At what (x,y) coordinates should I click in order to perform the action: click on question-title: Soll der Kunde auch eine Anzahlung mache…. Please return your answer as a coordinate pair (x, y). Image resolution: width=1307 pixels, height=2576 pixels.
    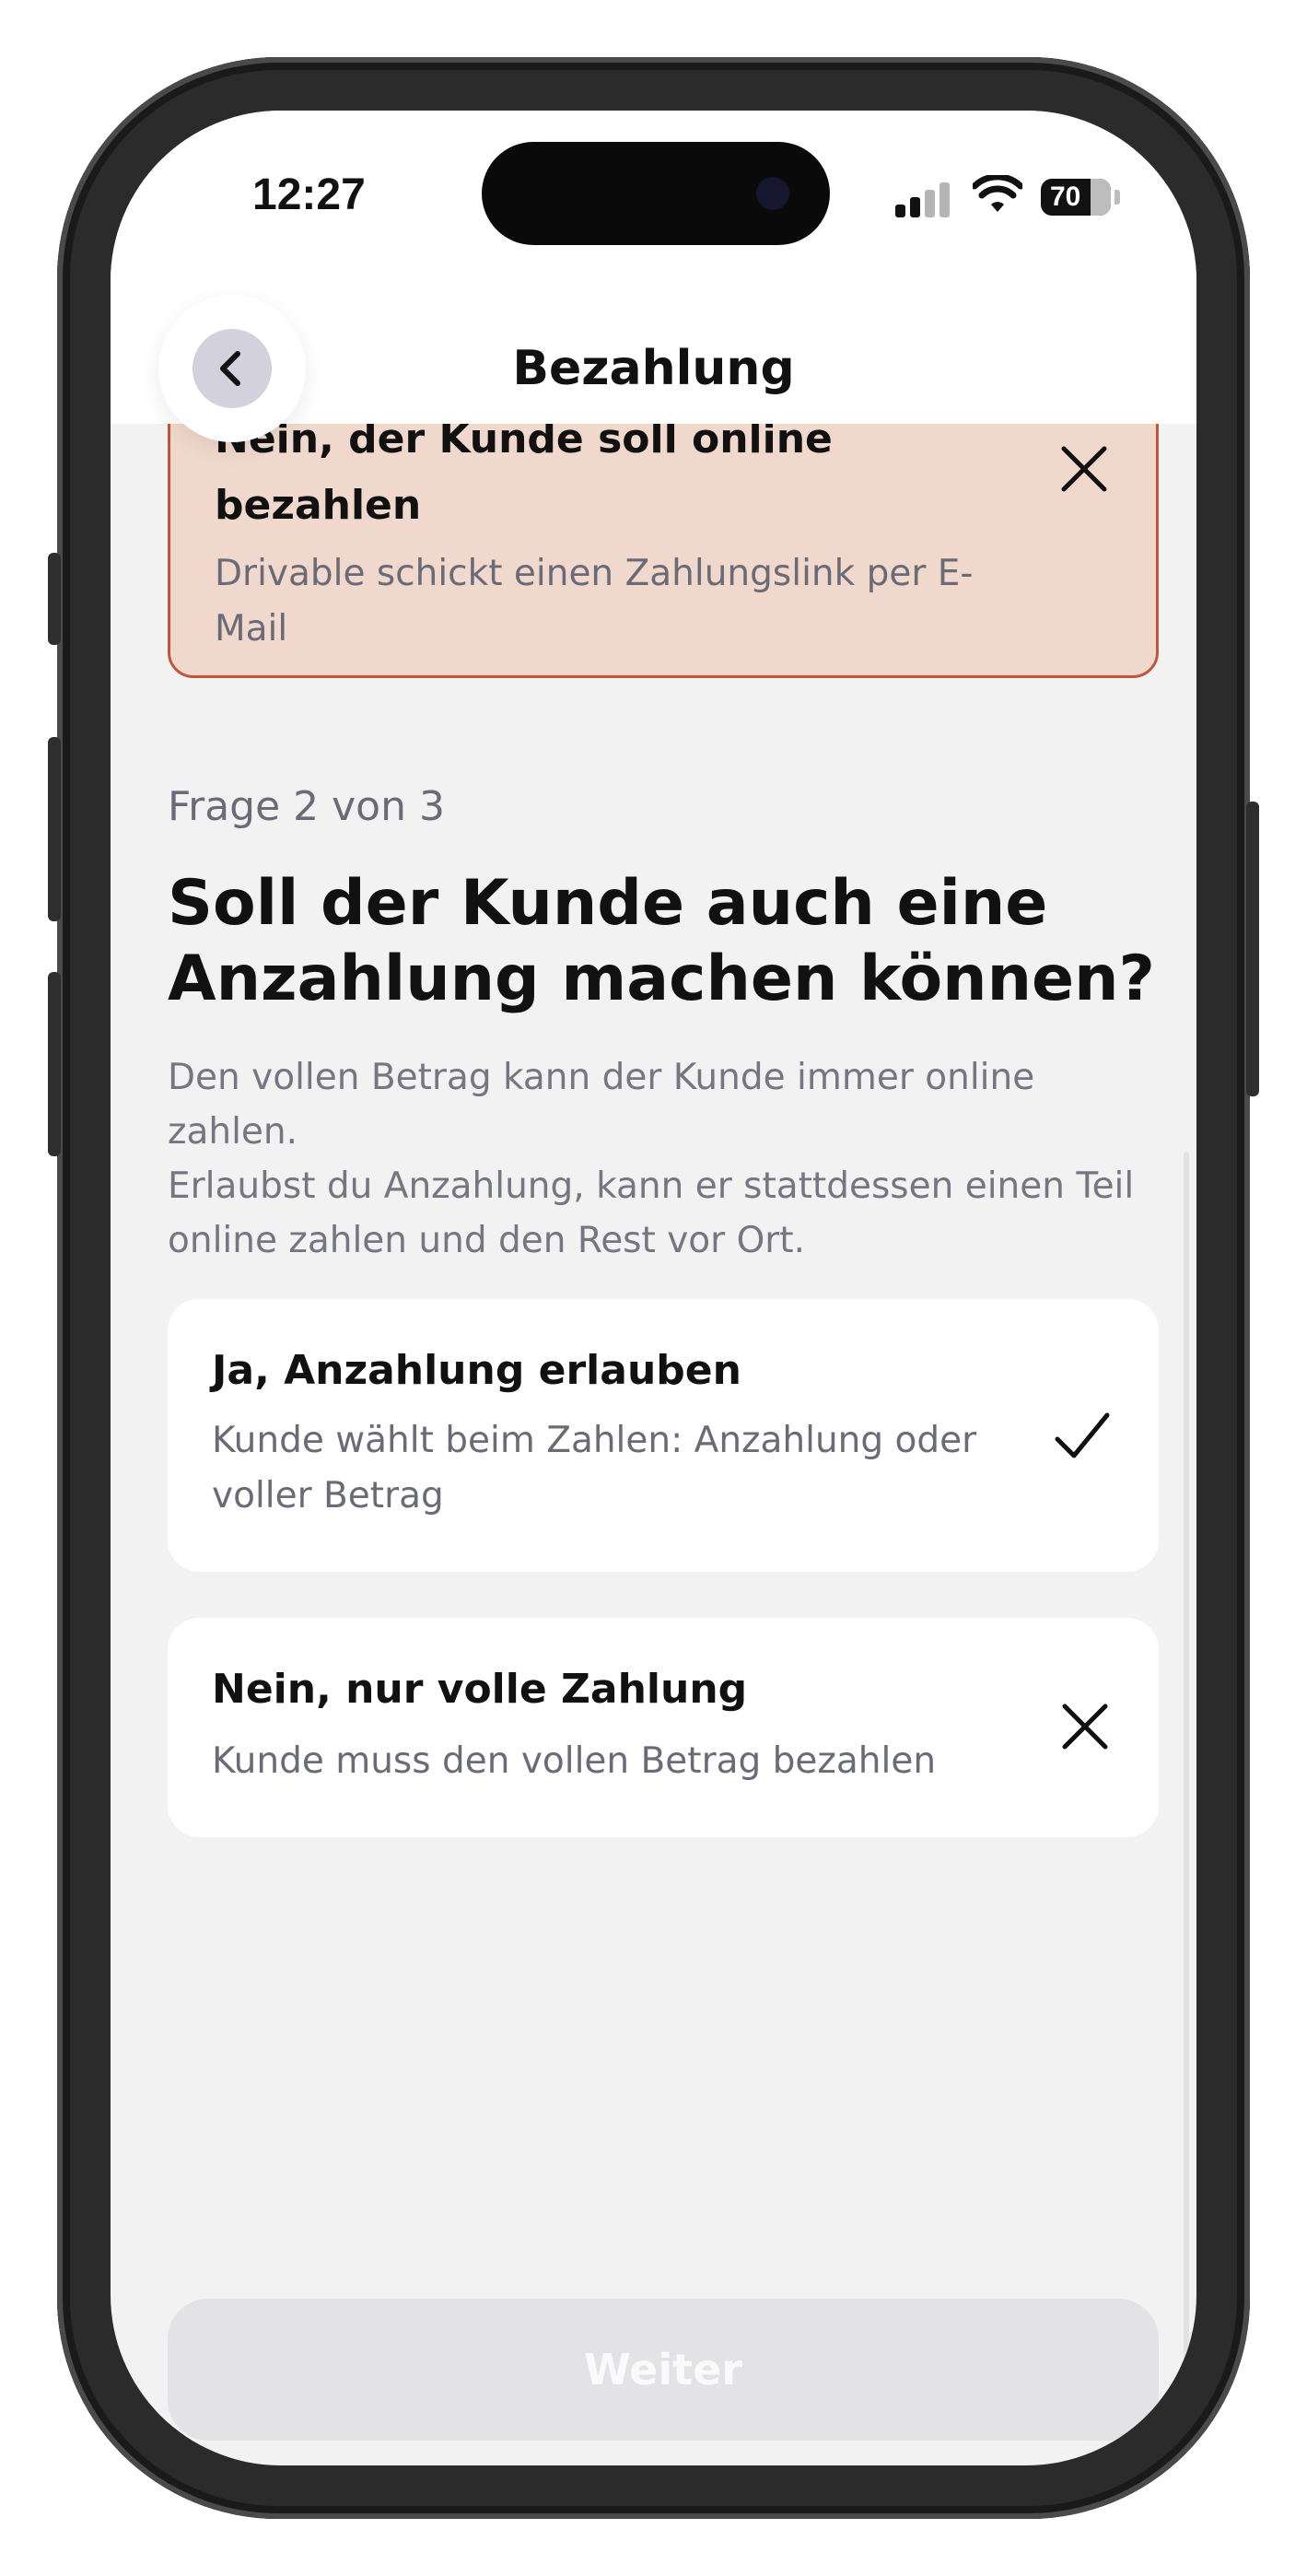
    Looking at the image, I should click on (662, 941).